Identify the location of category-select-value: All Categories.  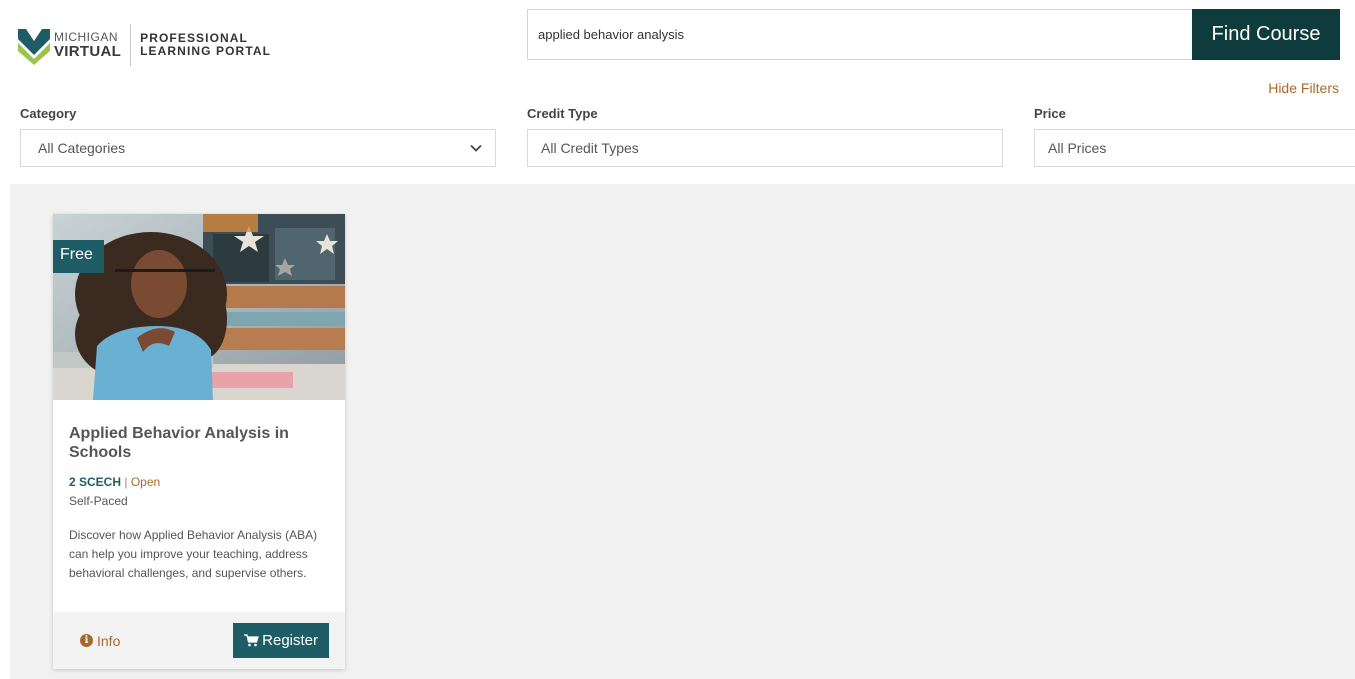
(82, 148).